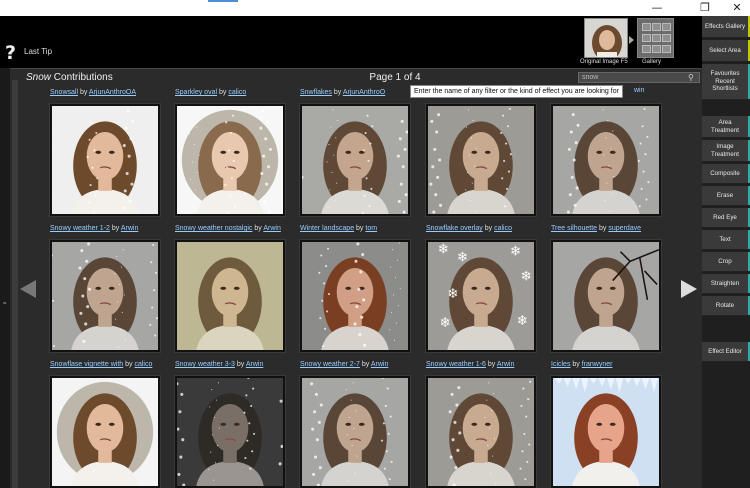 Image resolution: width=750 pixels, height=488 pixels. I want to click on preview-eye, so click(111, 424).